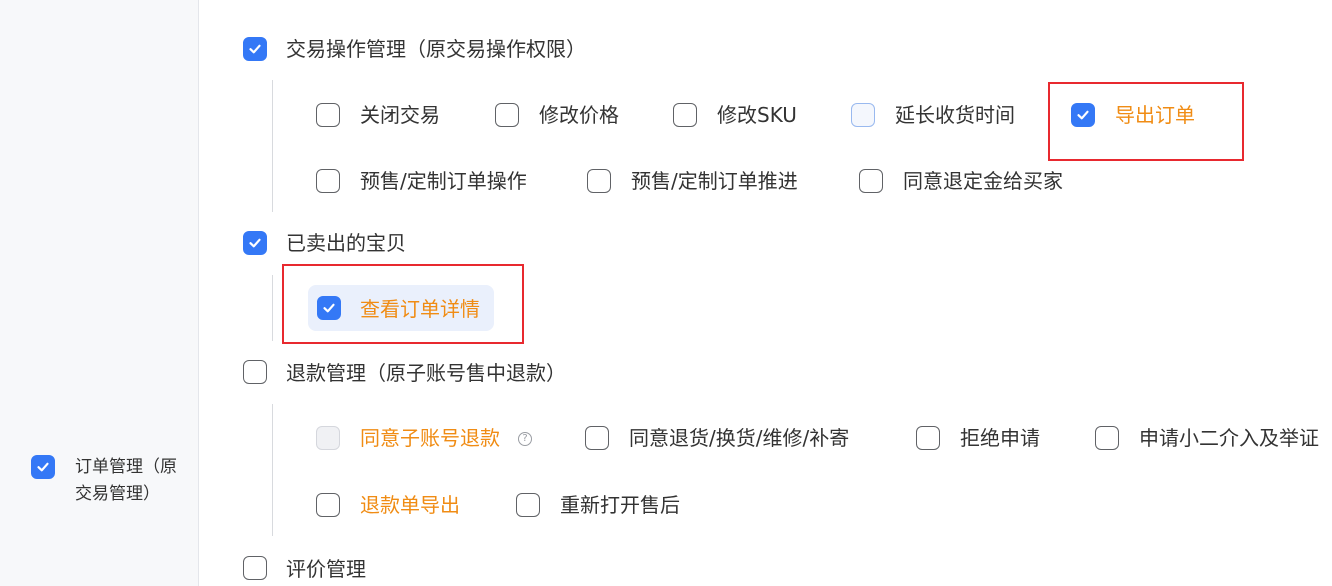 The width and height of the screenshot is (1332, 586). Describe the element at coordinates (757, 115) in the screenshot. I see `modify-sku-label: 修改SKU` at that location.